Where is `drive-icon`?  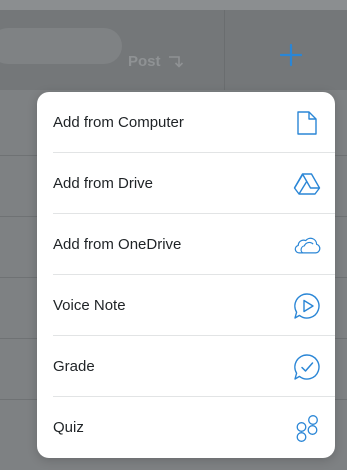 drive-icon is located at coordinates (307, 184).